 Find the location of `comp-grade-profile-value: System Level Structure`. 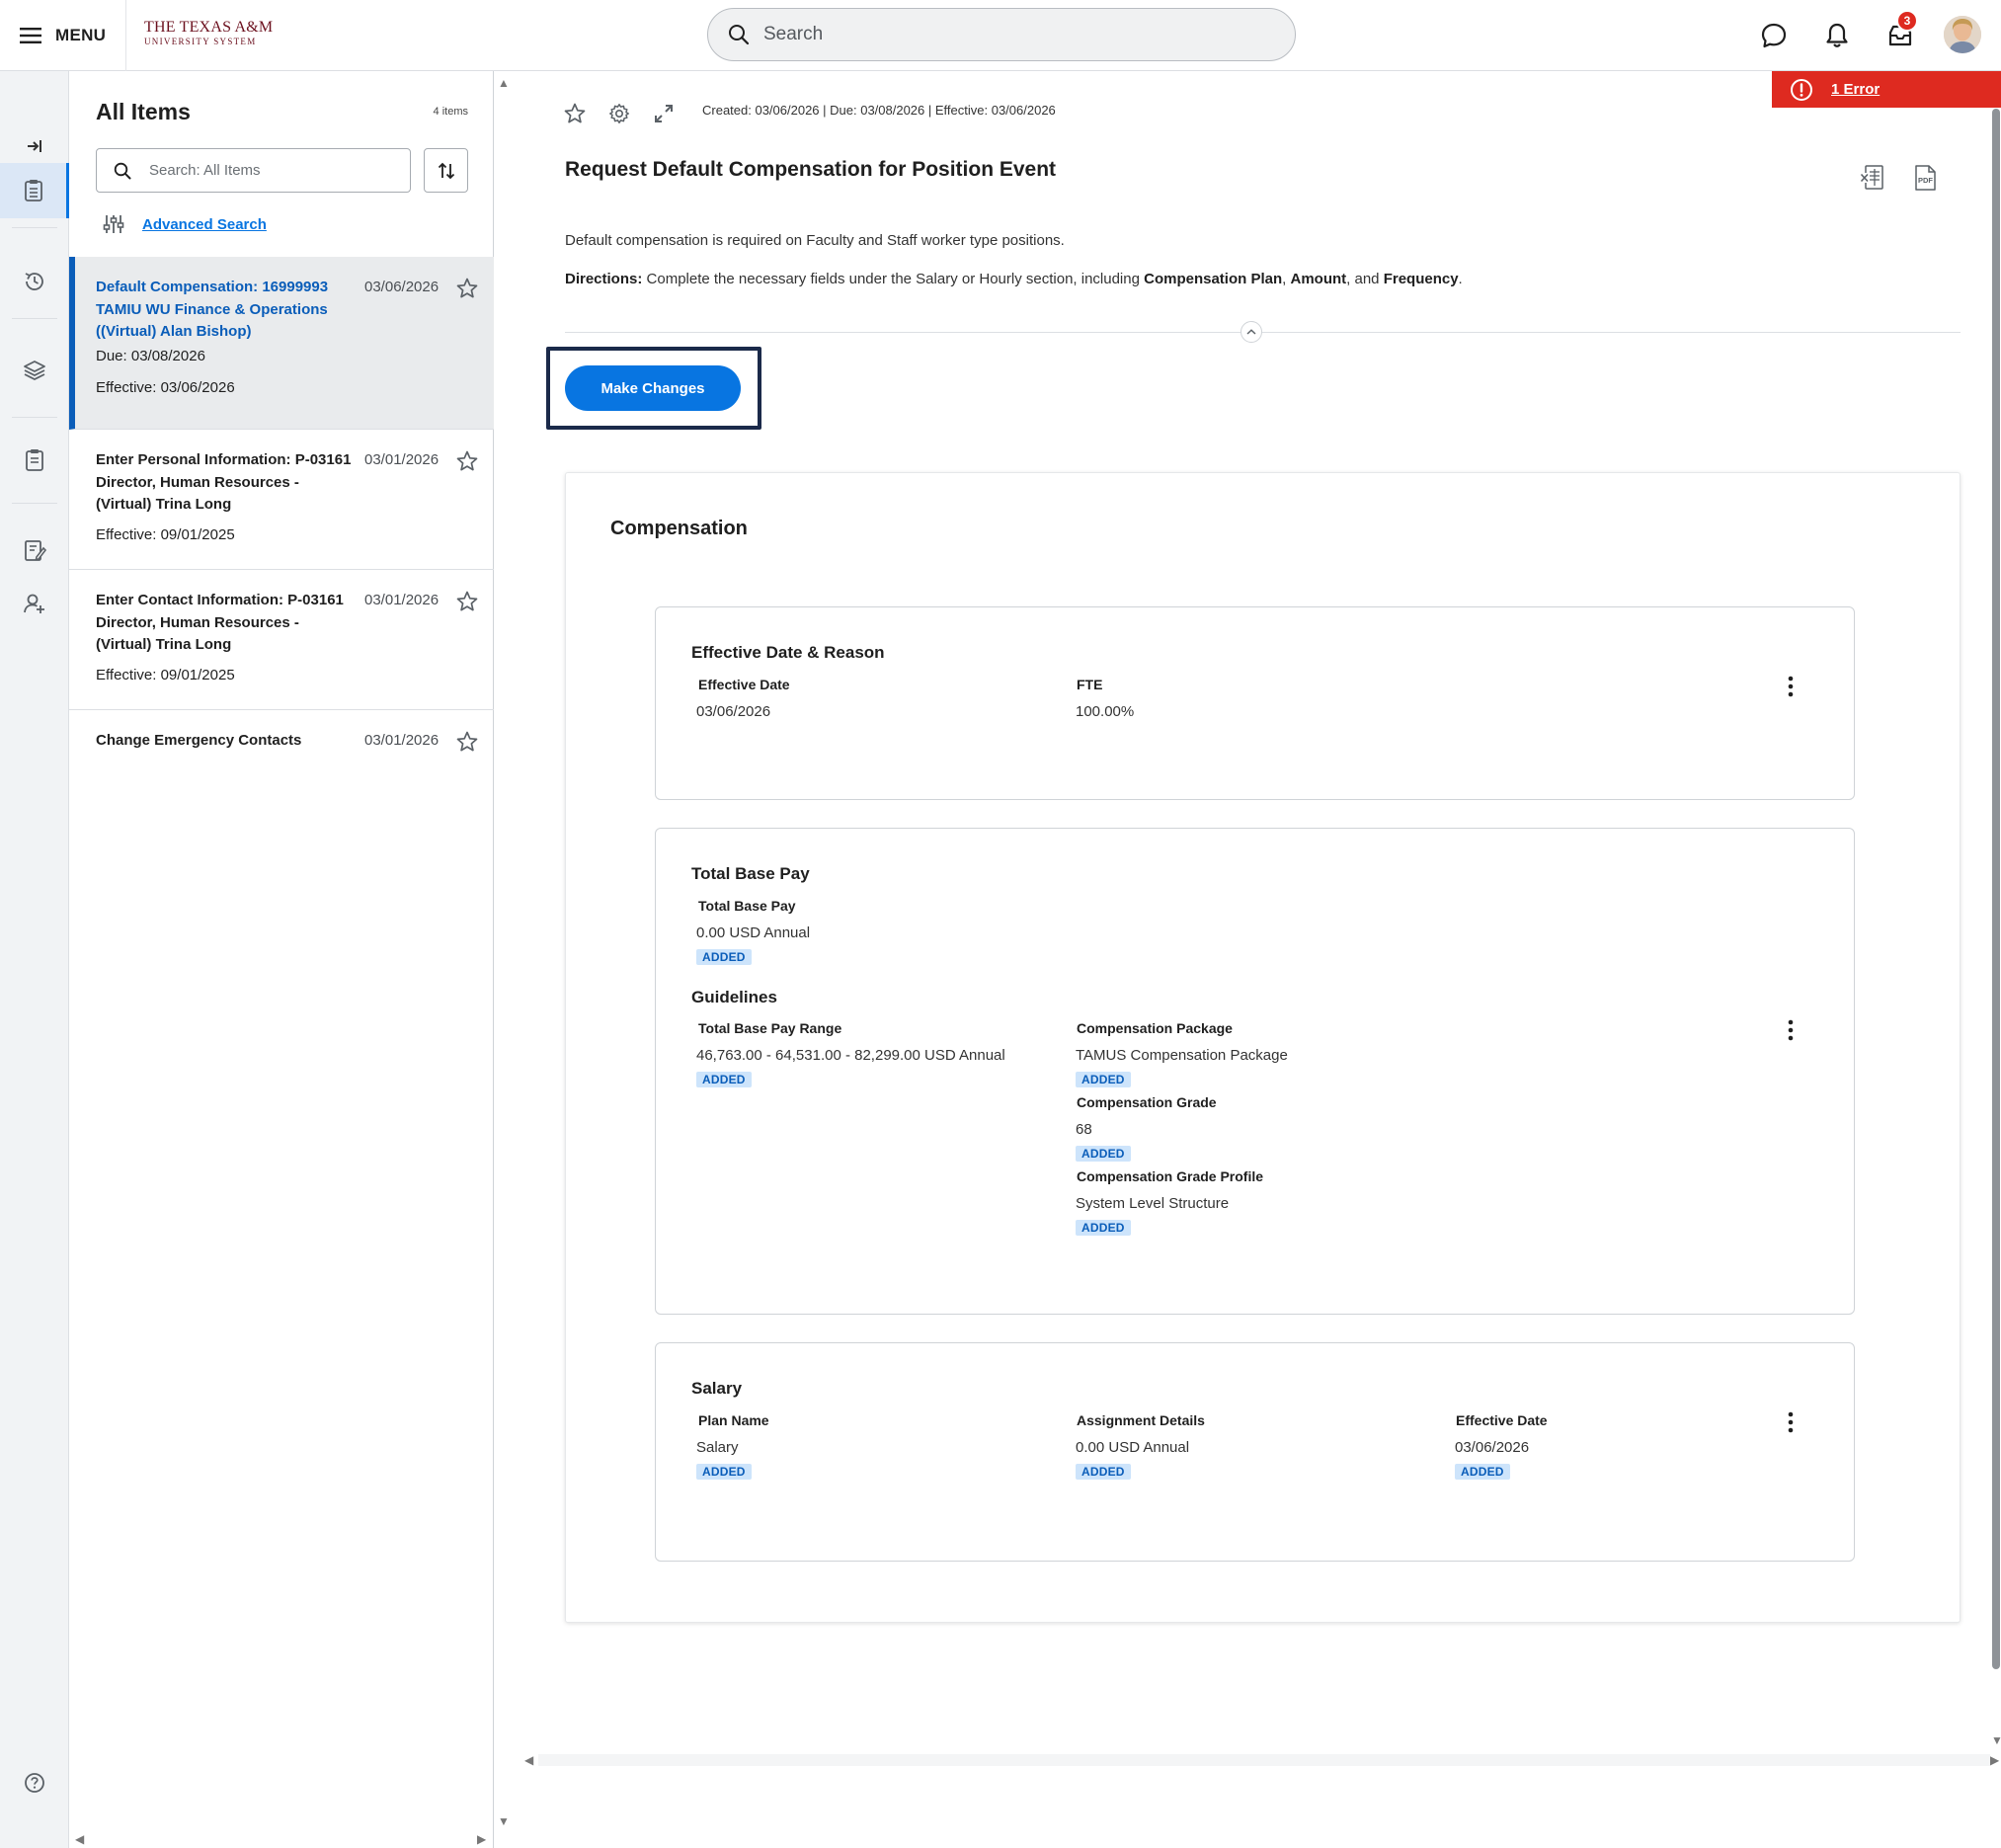

comp-grade-profile-value: System Level Structure is located at coordinates (1153, 1204).